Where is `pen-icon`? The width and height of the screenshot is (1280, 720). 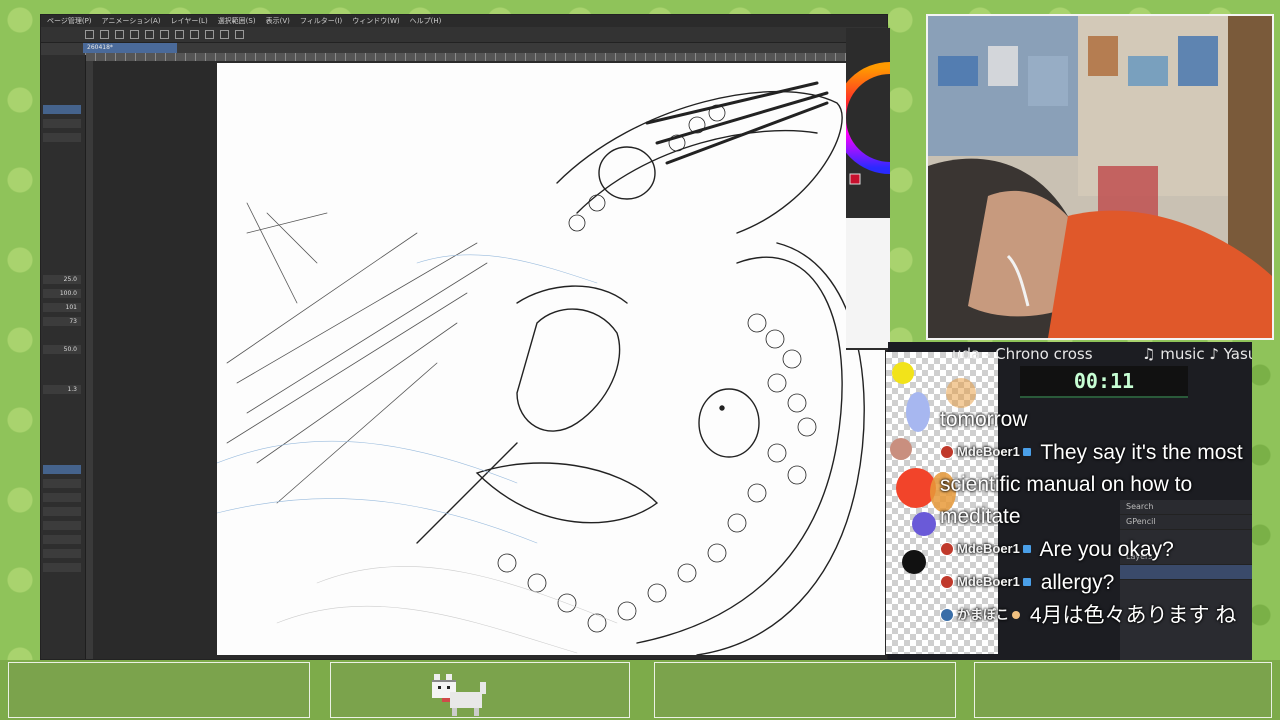 pen-icon is located at coordinates (224, 34).